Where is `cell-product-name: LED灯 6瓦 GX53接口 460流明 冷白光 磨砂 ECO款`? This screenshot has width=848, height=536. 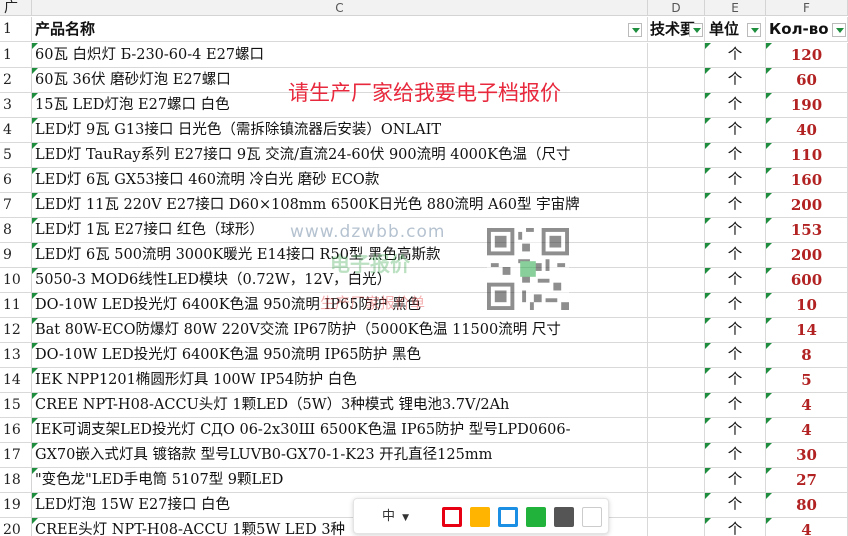
cell-product-name: LED灯 6瓦 GX53接口 460流明 冷白光 磨砂 ECO款 is located at coordinates (340, 180).